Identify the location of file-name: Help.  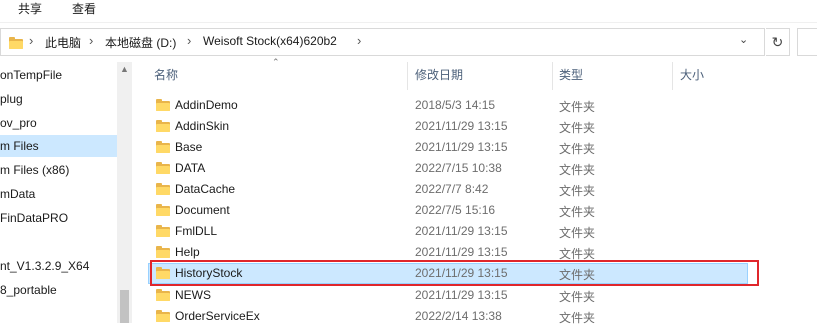
(187, 252).